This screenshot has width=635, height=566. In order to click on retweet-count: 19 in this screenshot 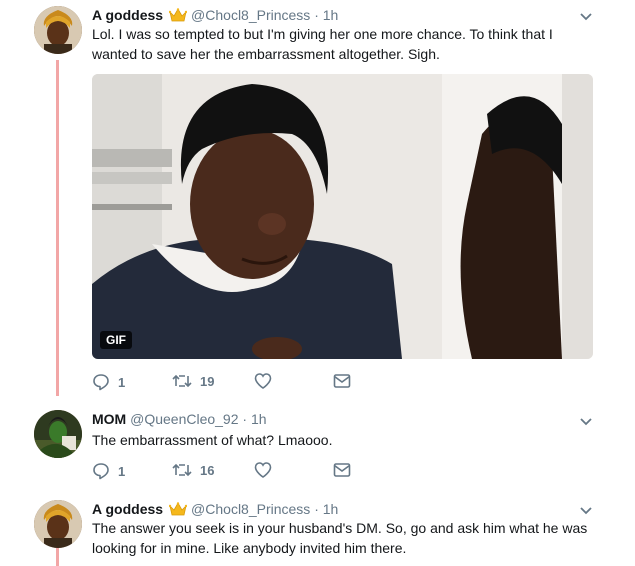, I will do `click(207, 381)`.